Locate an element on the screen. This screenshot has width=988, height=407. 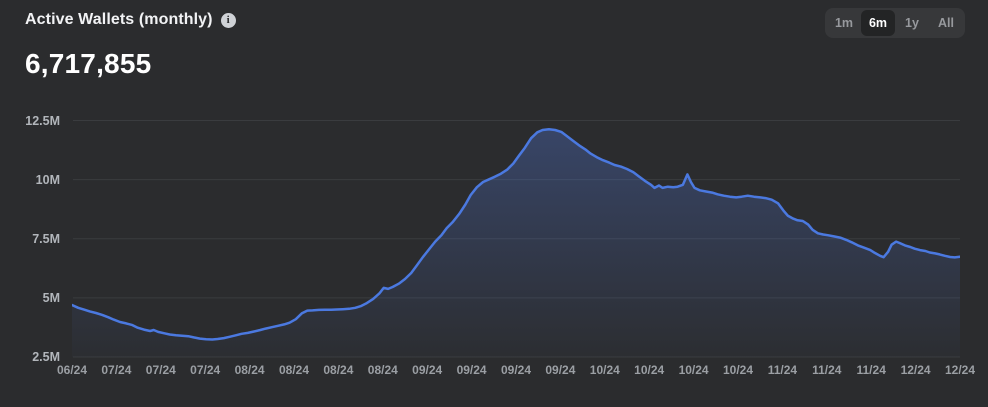
range-selector: 1m 6m 1y All is located at coordinates (895, 23).